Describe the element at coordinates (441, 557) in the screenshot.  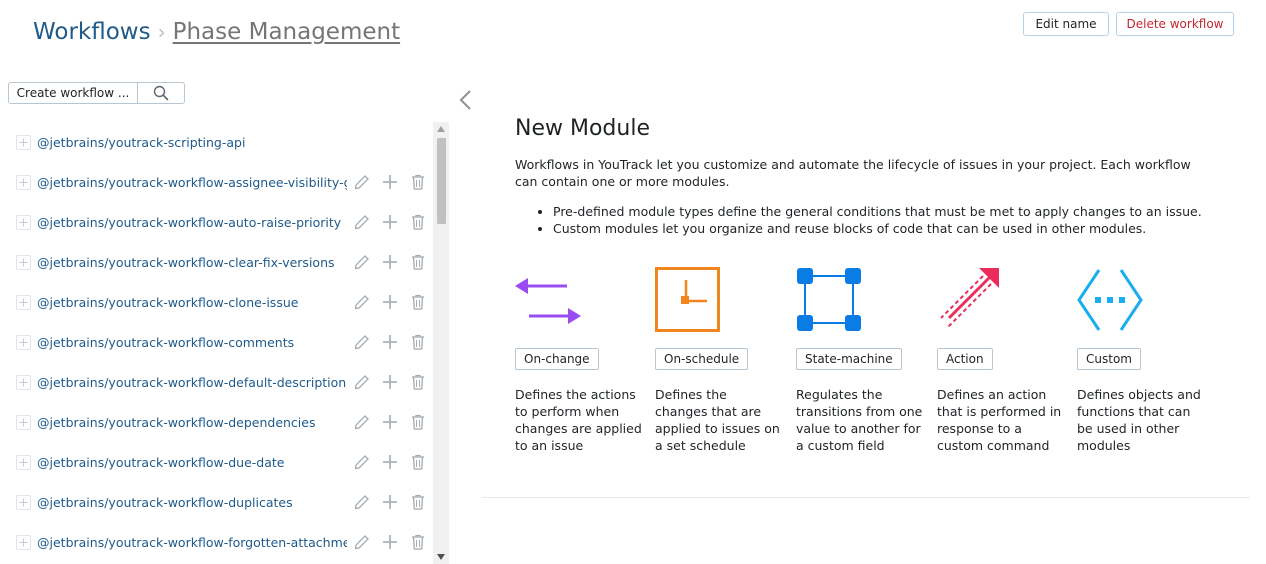
I see `scroll-down-icon` at that location.